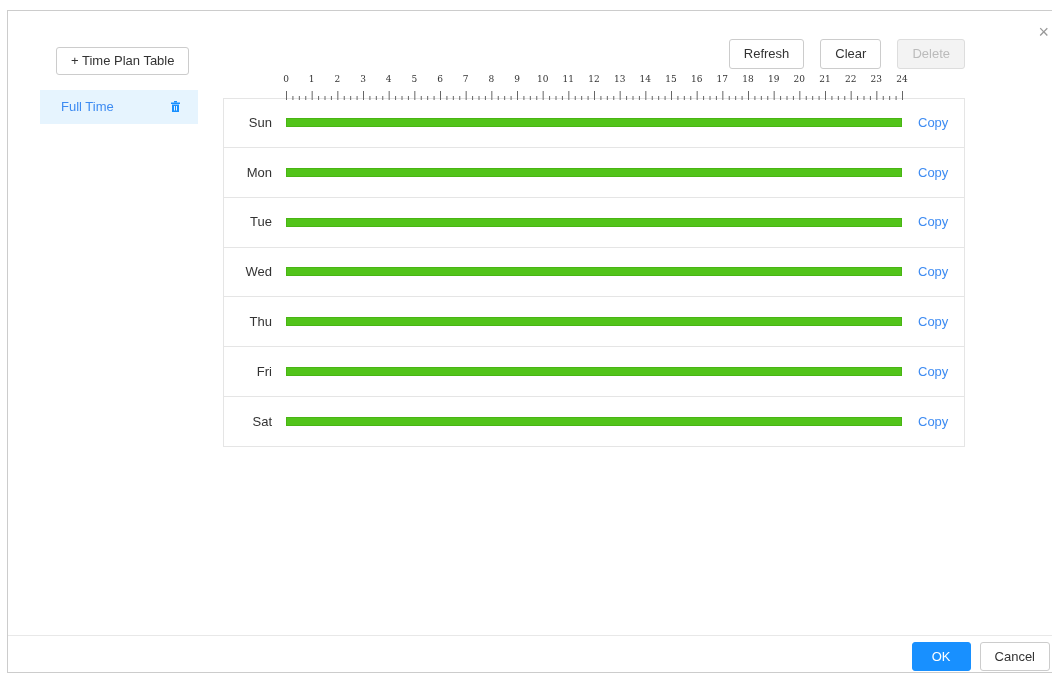 This screenshot has height=673, width=1052. What do you see at coordinates (258, 272) in the screenshot?
I see `day-label: Wed` at bounding box center [258, 272].